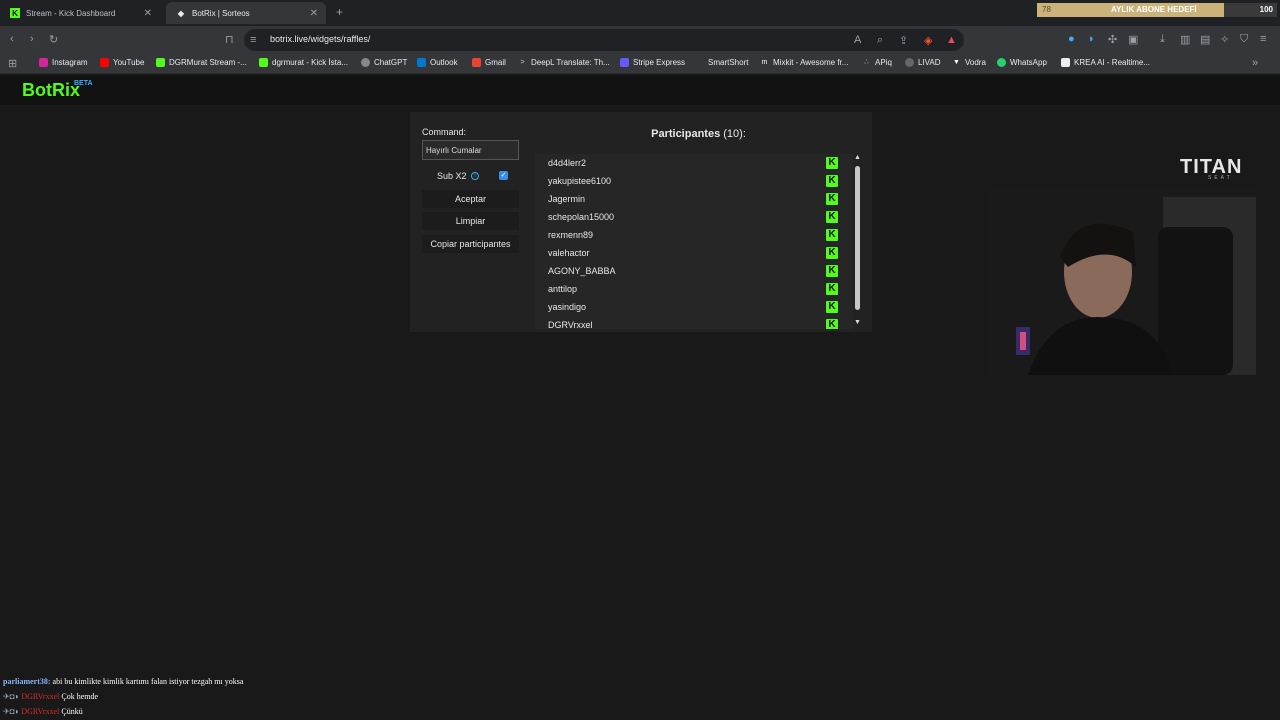  What do you see at coordinates (53, 39) in the screenshot?
I see `reload-icon: ↻` at bounding box center [53, 39].